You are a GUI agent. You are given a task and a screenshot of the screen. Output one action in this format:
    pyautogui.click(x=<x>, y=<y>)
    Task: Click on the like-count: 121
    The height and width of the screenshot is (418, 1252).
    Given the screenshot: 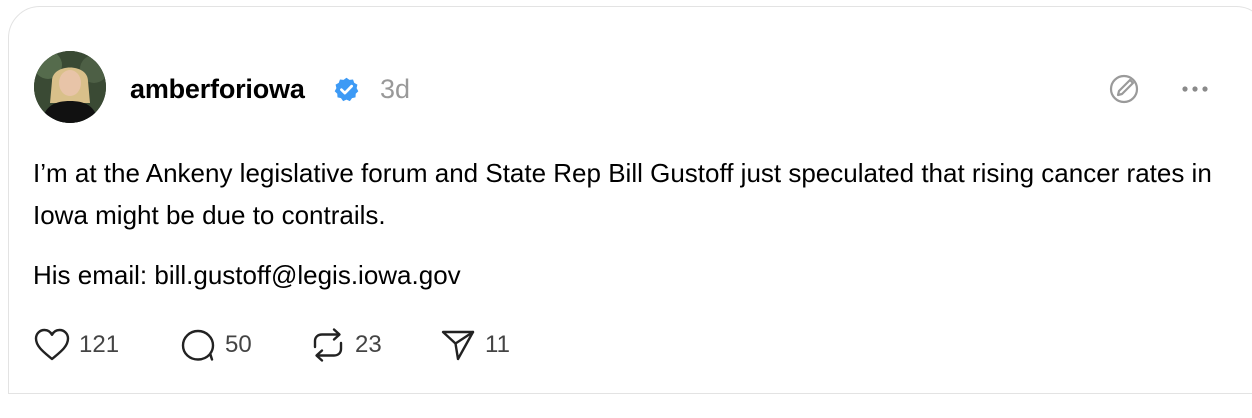 What is the action you would take?
    pyautogui.click(x=99, y=344)
    